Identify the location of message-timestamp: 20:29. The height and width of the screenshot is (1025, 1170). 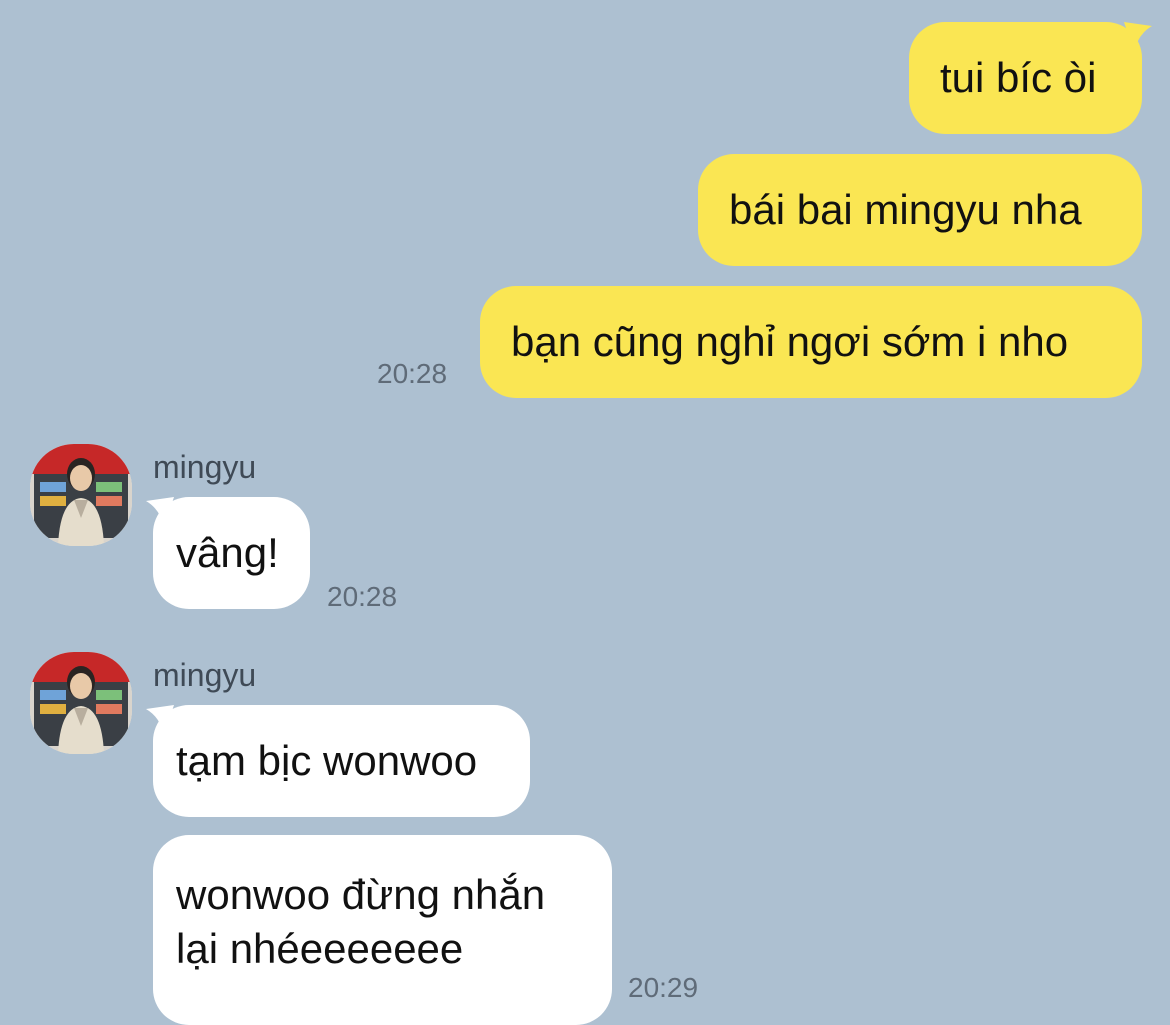
(663, 987).